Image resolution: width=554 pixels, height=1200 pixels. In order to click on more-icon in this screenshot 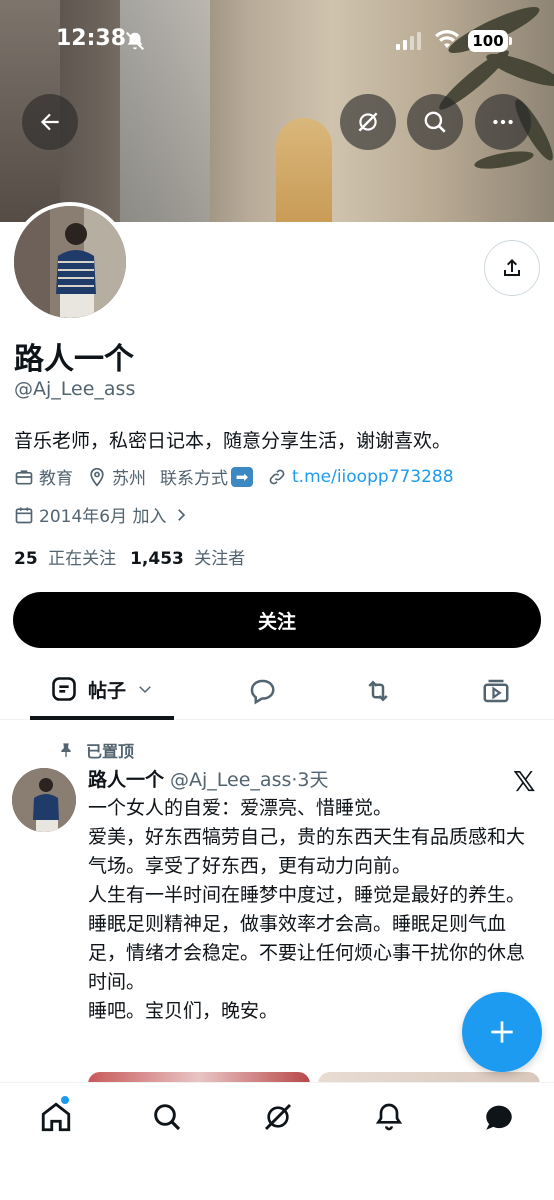, I will do `click(503, 122)`.